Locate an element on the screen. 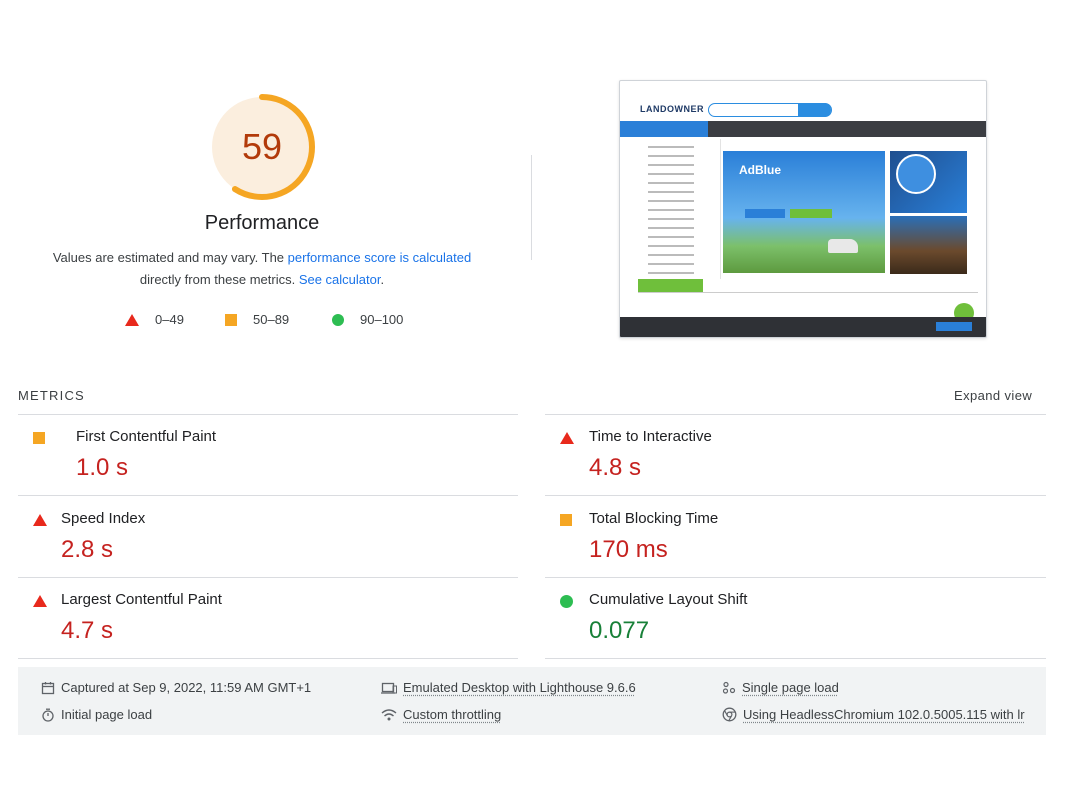 This screenshot has height=800, width=1065. legend-pass: 90–100 is located at coordinates (367, 319).